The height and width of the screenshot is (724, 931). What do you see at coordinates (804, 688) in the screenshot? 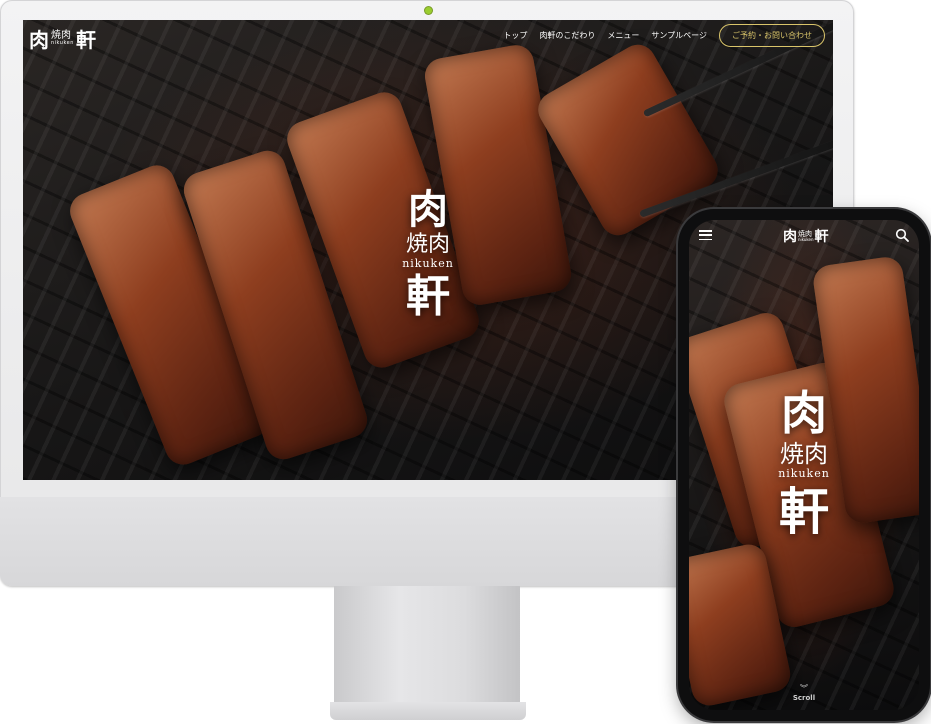
I see `chevron-down-icon: ︾` at bounding box center [804, 688].